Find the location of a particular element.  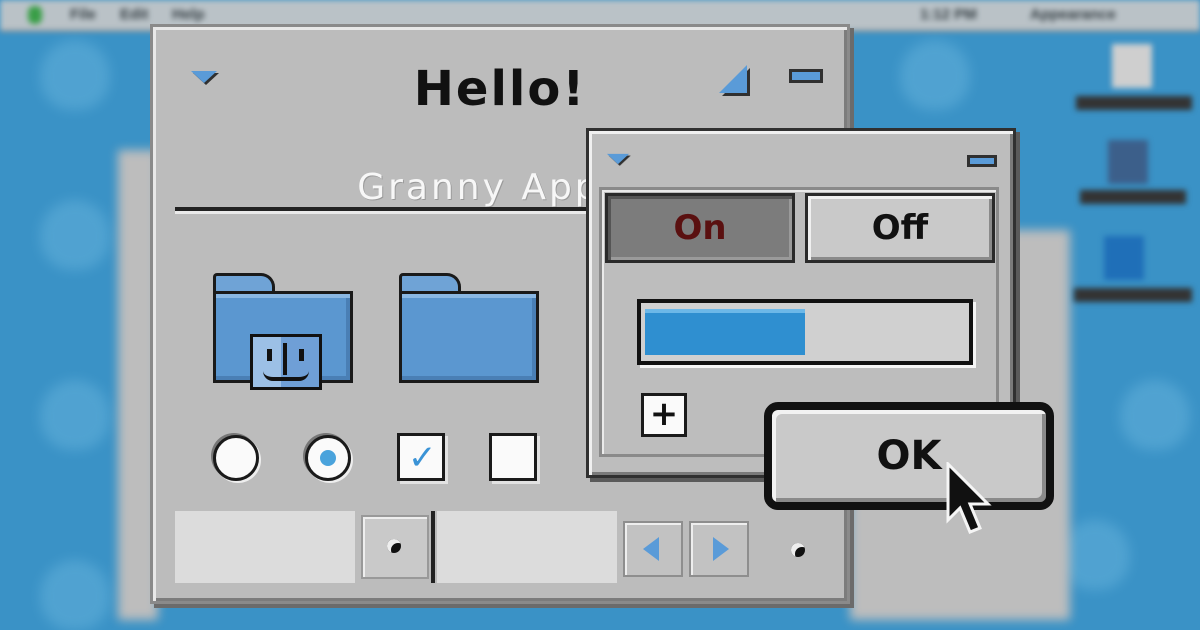

menu-clock: 1:12 PM is located at coordinates (948, 14).